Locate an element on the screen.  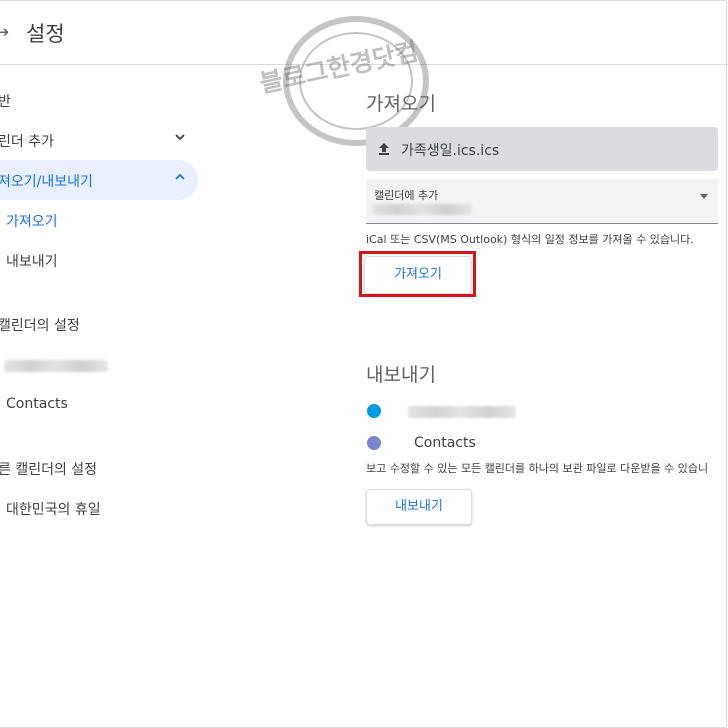
sidebar-item-import: 가져오기 is located at coordinates (32, 221).